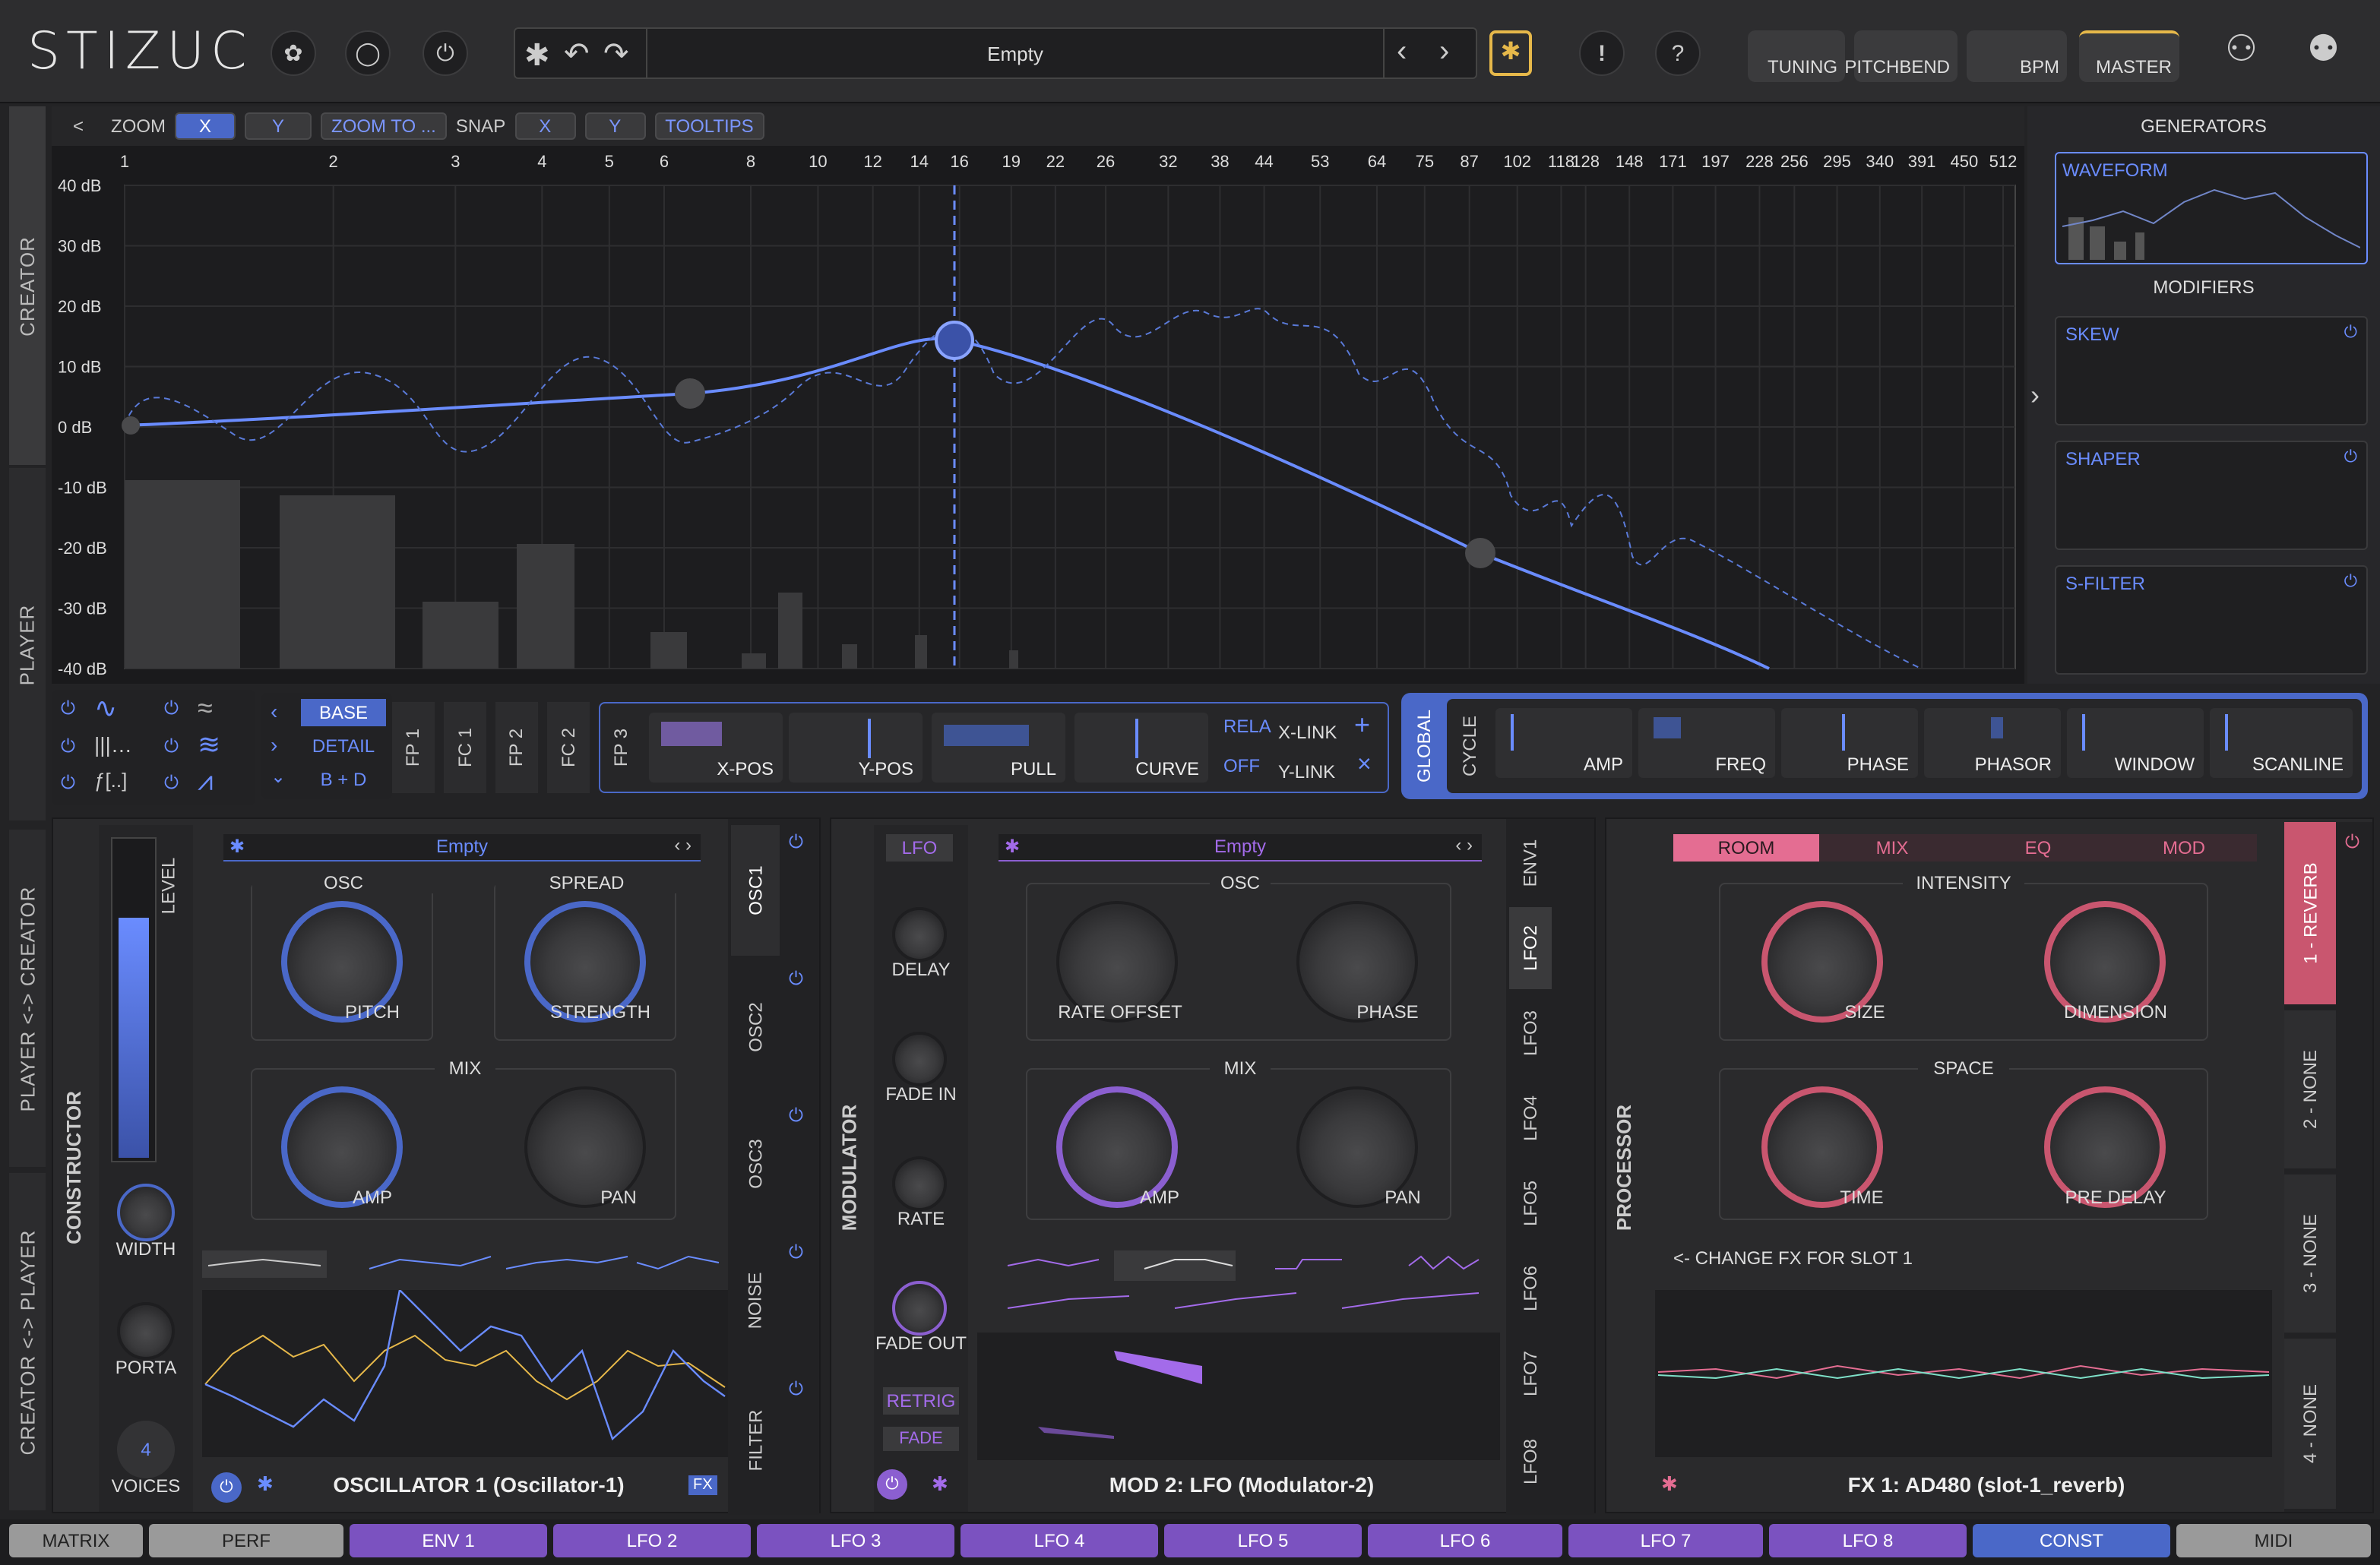  I want to click on skew-power-icon: ⏻, so click(2350, 333).